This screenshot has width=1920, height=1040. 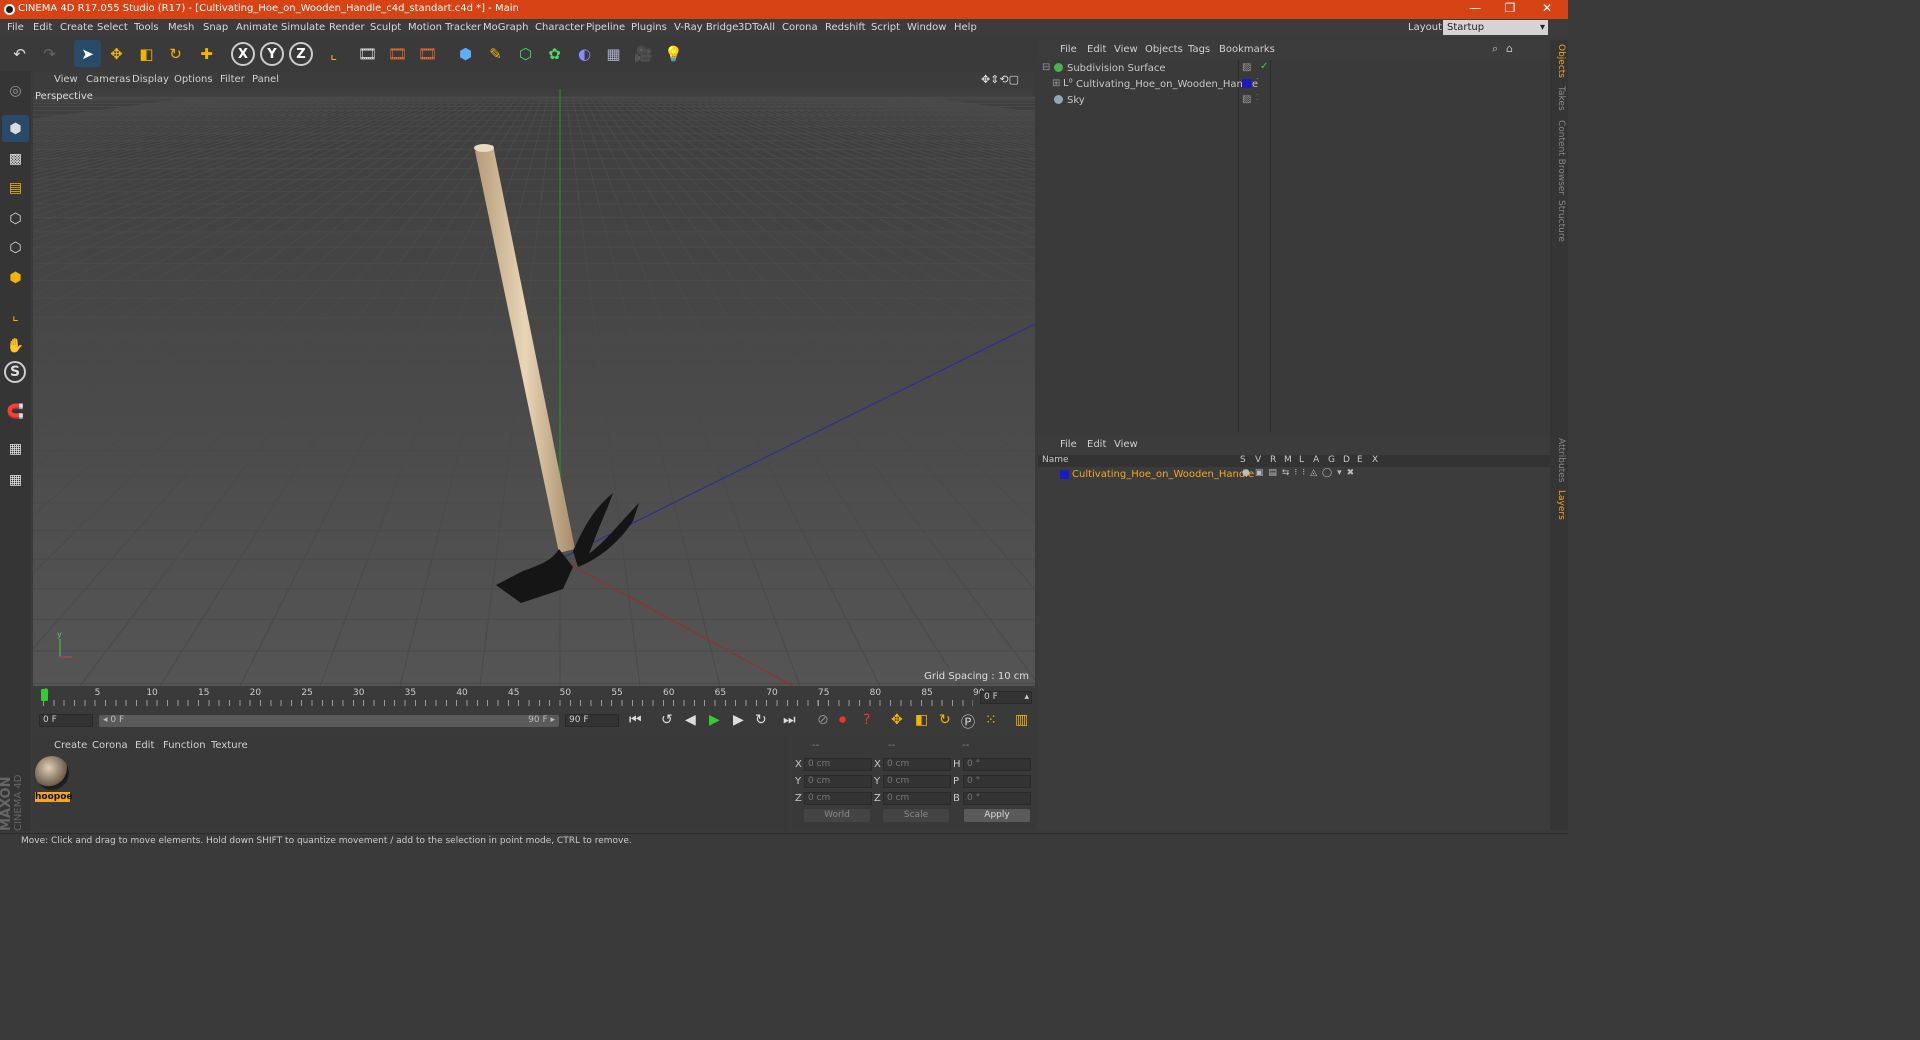 I want to click on x-axis-lock-button: X, so click(x=243, y=54).